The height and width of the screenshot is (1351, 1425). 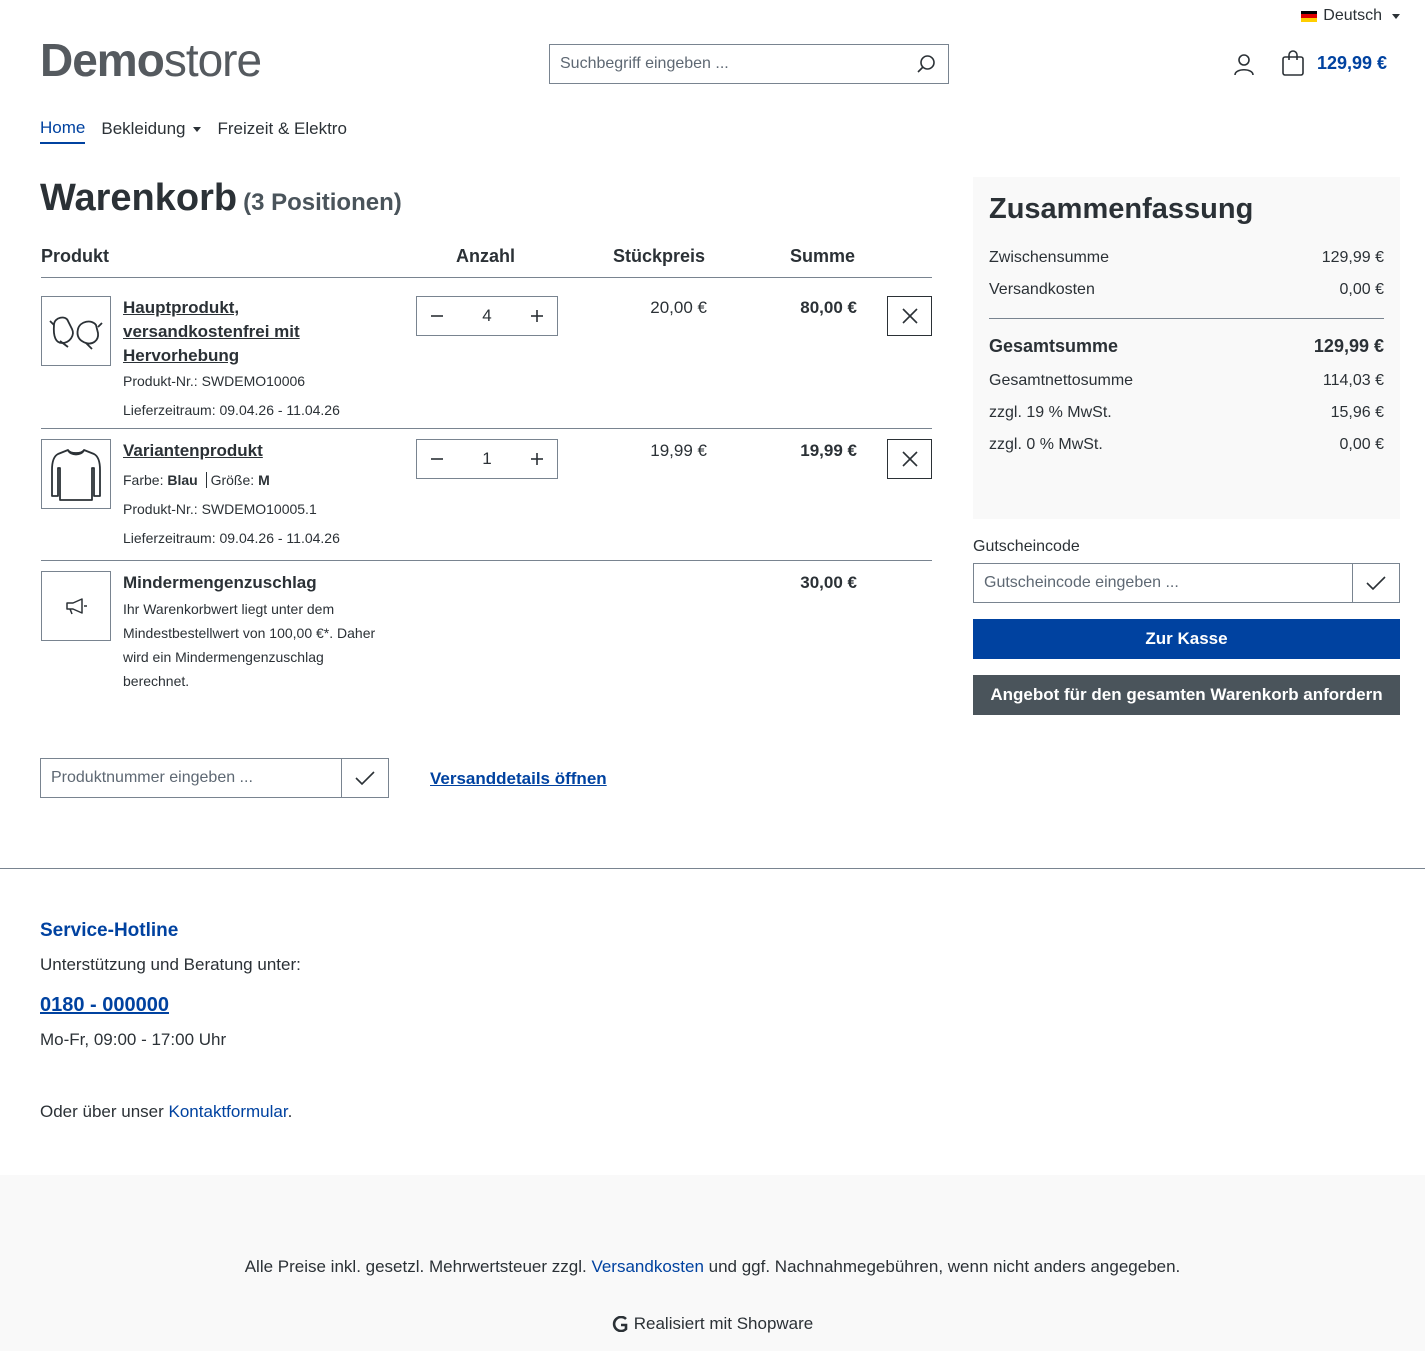 I want to click on add-product-button, so click(x=364, y=778).